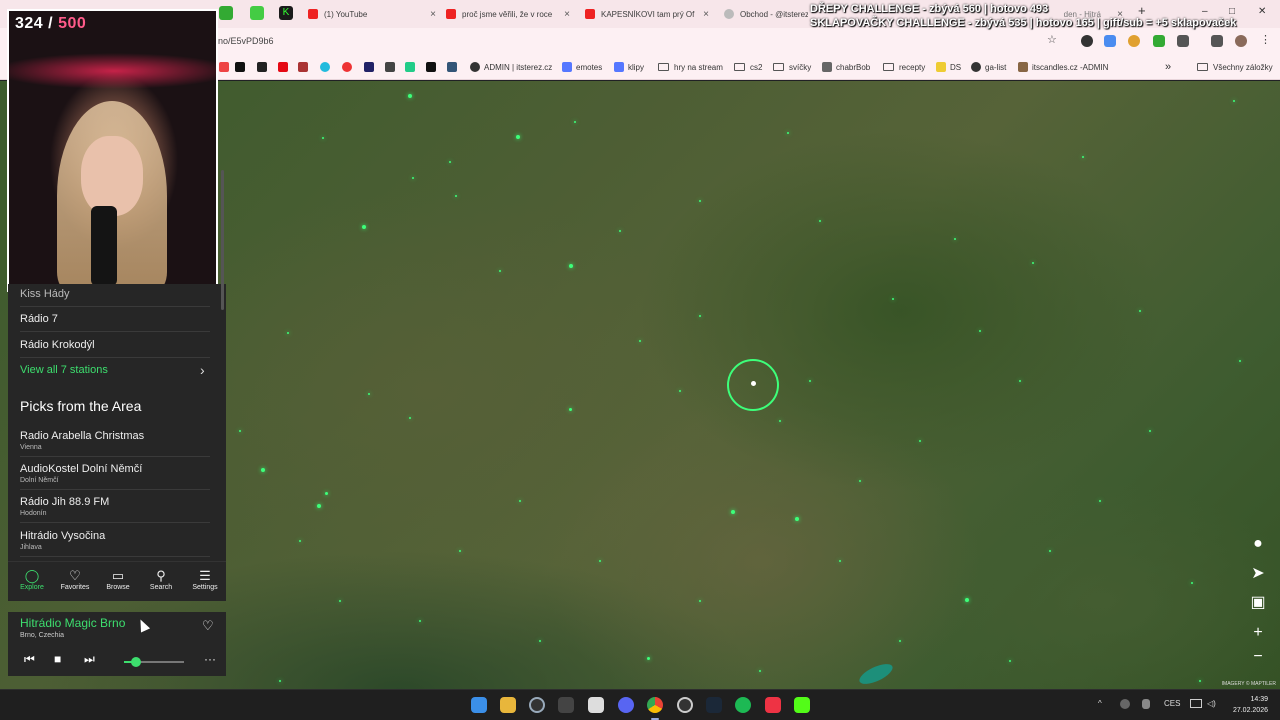 This screenshot has height=720, width=1280. Describe the element at coordinates (1146, 704) in the screenshot. I see `microphone-tray-icon` at that location.